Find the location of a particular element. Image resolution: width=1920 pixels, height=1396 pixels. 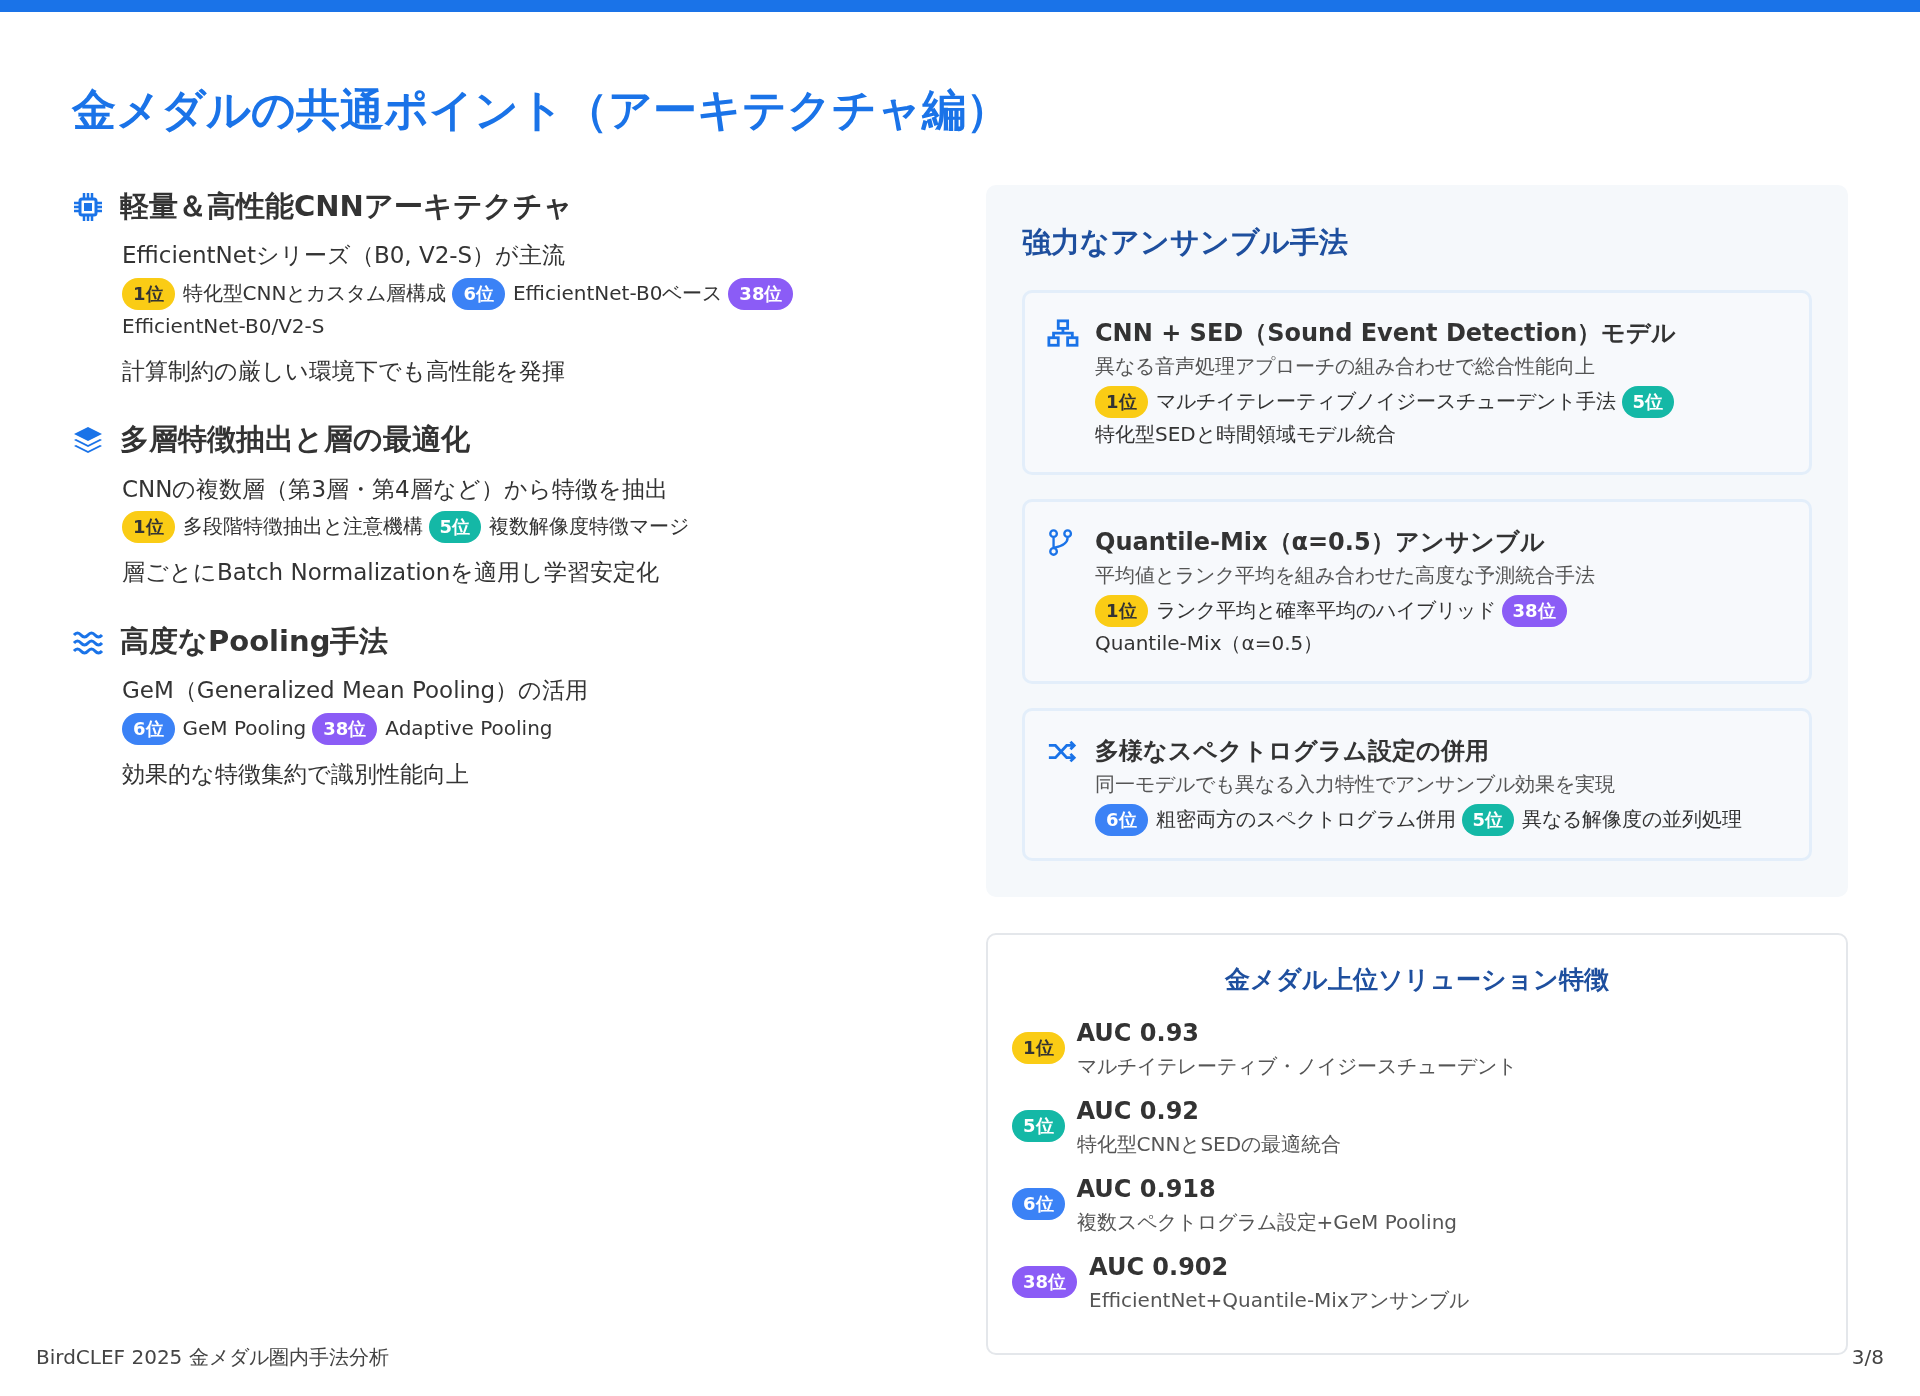

chip-icon is located at coordinates (88, 206).